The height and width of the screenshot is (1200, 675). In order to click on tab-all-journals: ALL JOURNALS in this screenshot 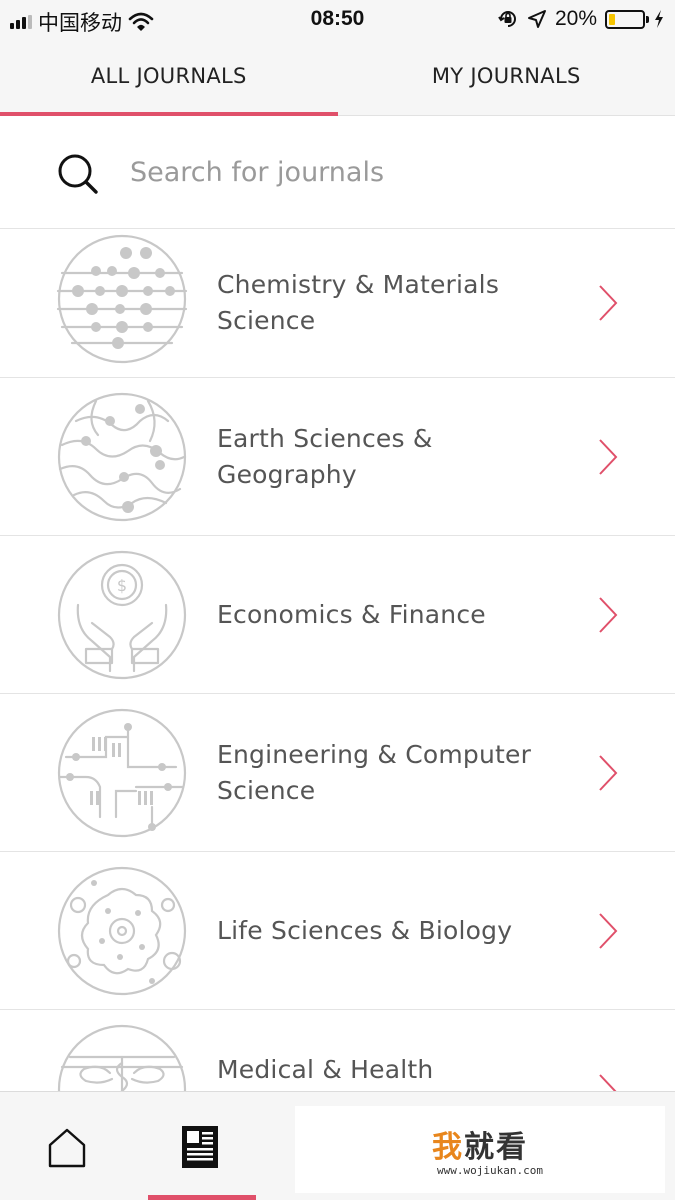, I will do `click(169, 77)`.